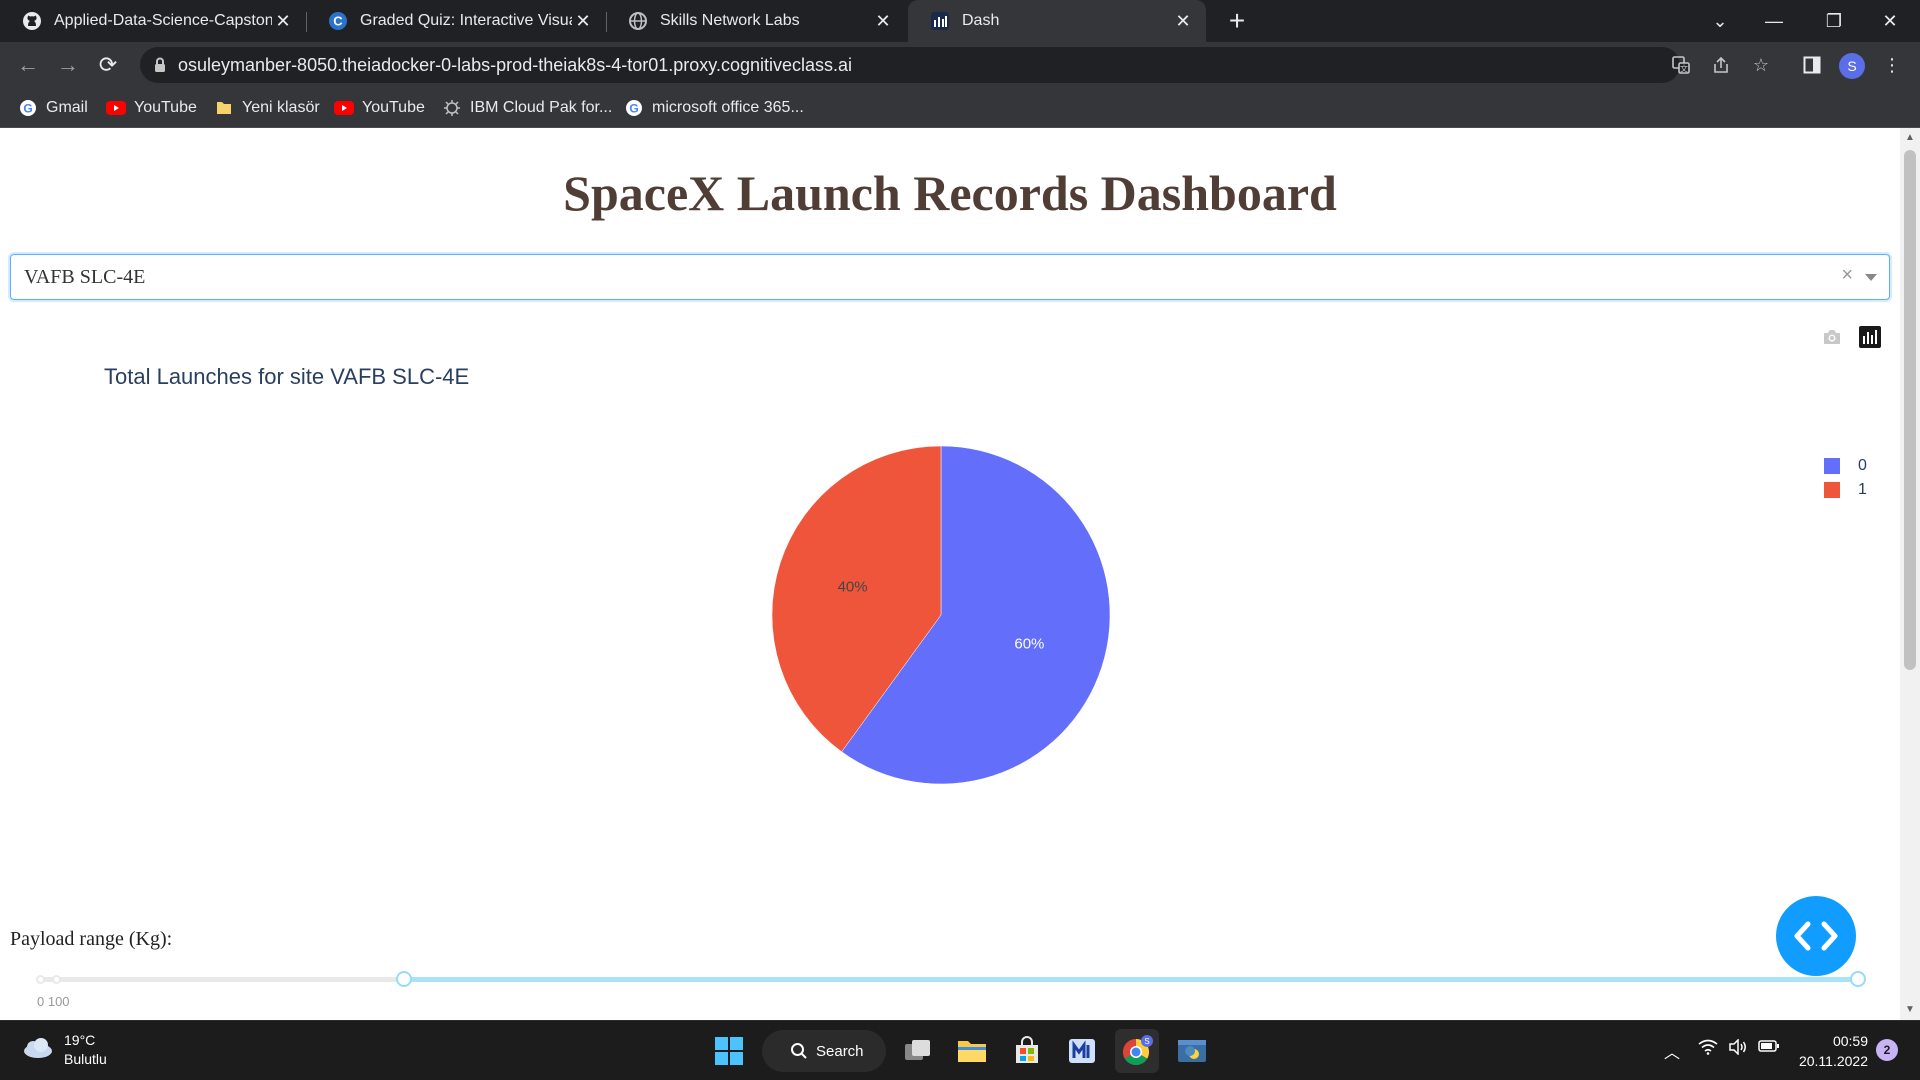 This screenshot has width=1920, height=1080. Describe the element at coordinates (1029, 644) in the screenshot. I see `pie-slice-label: 60%` at that location.